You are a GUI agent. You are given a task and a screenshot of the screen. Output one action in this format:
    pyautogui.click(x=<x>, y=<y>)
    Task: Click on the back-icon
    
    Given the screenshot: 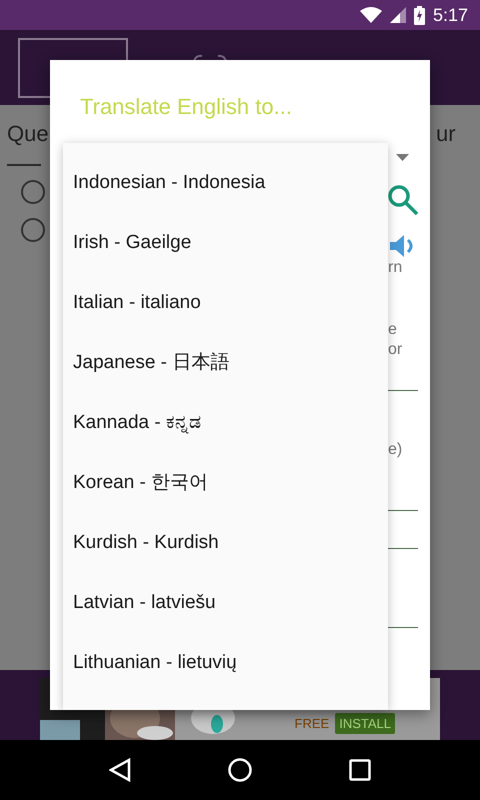 What is the action you would take?
    pyautogui.click(x=119, y=770)
    